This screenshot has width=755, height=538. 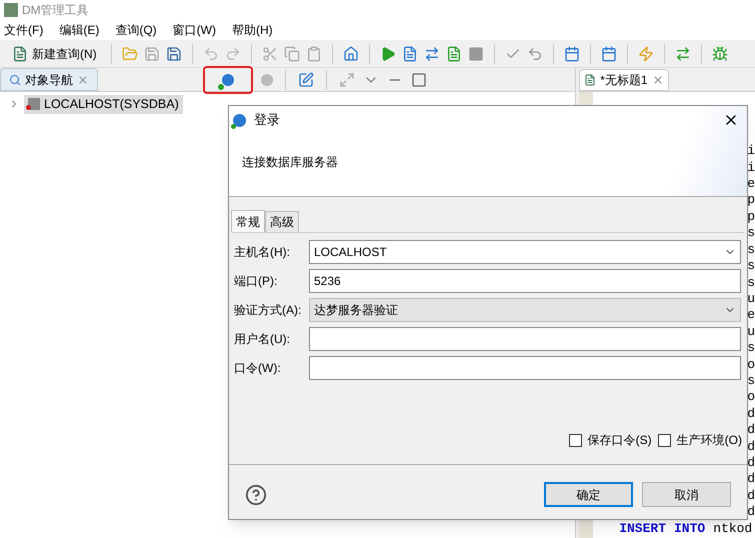 What do you see at coordinates (232, 54) in the screenshot?
I see `redo-icon` at bounding box center [232, 54].